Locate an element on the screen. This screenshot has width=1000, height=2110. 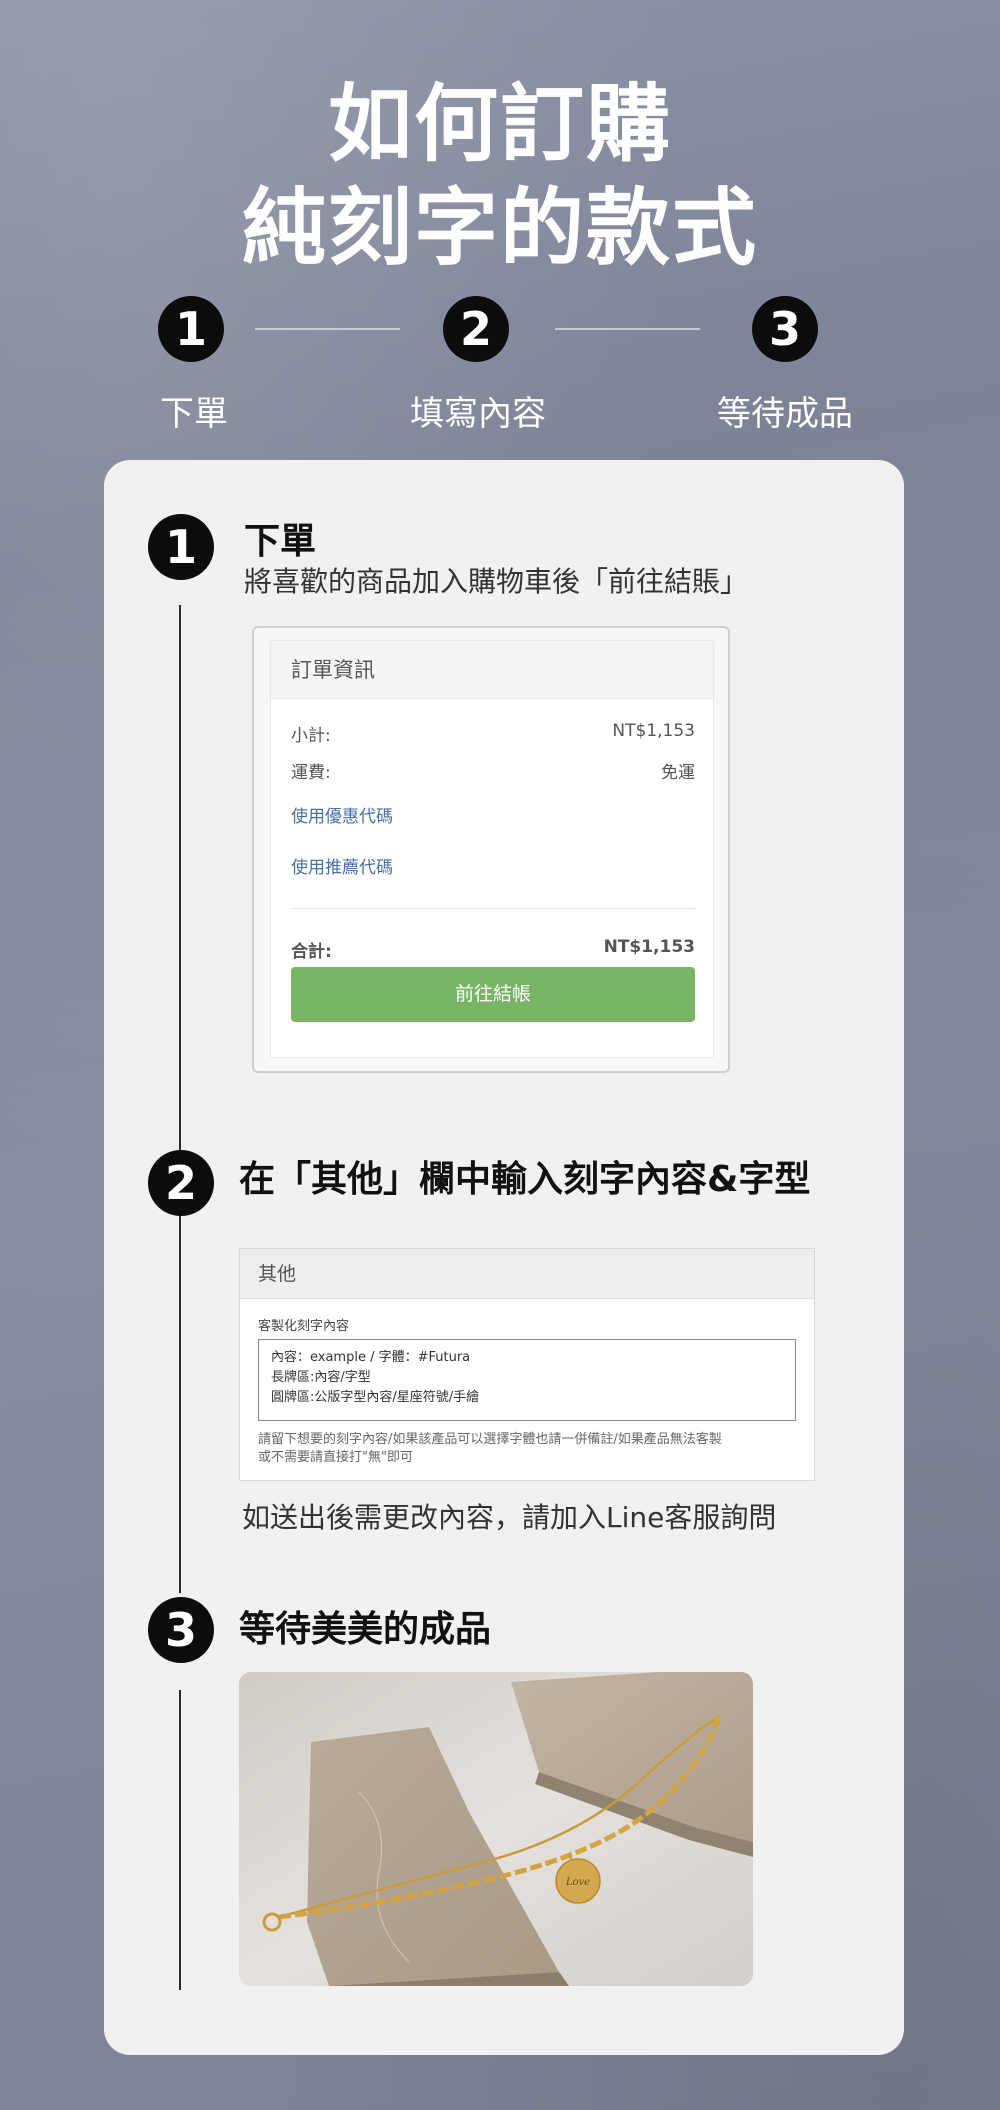
section-2-desc: 如送出後需更改內容，請加入Line客服詢問 is located at coordinates (509, 1517).